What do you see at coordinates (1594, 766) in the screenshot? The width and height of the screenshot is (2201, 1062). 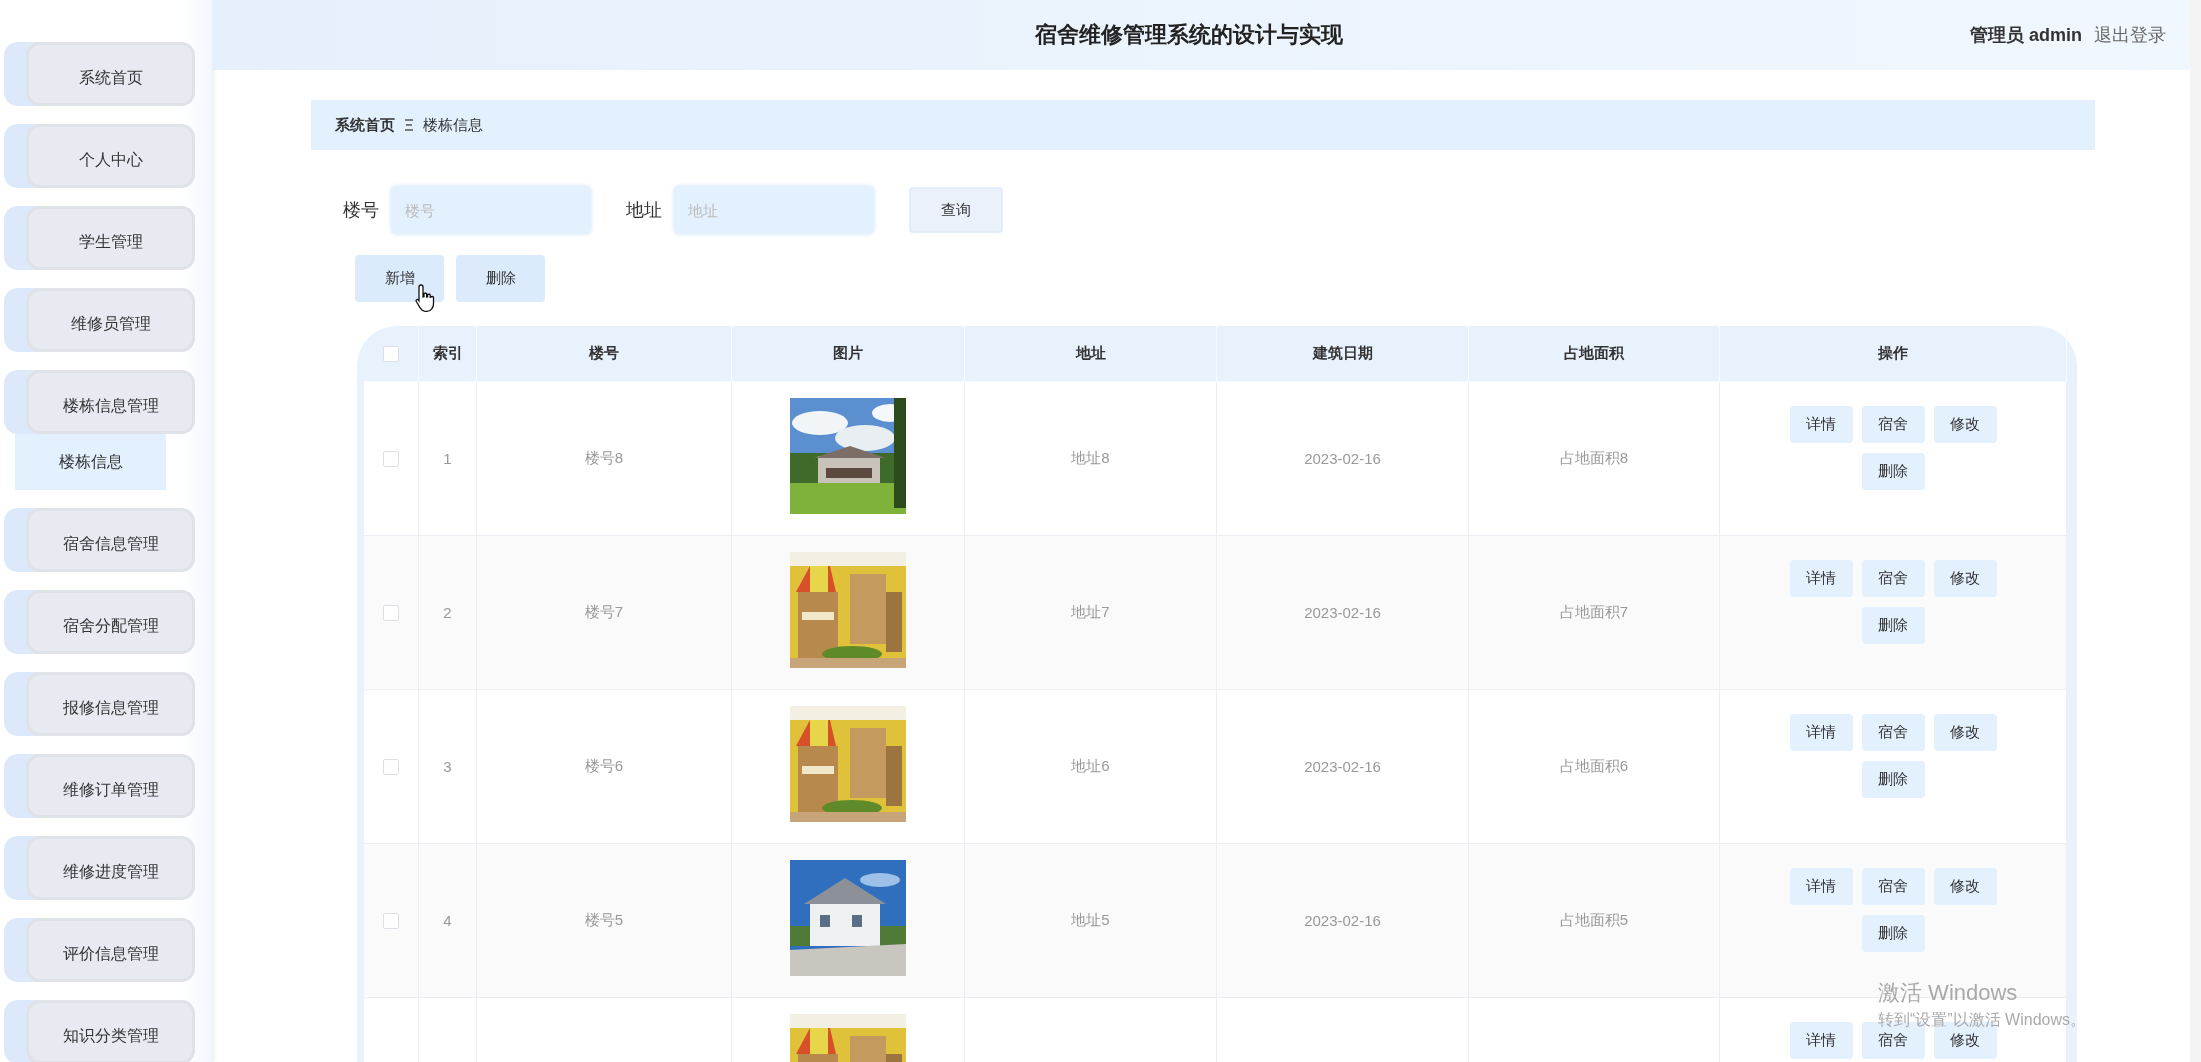 I see `table-cell: 占地面积6` at bounding box center [1594, 766].